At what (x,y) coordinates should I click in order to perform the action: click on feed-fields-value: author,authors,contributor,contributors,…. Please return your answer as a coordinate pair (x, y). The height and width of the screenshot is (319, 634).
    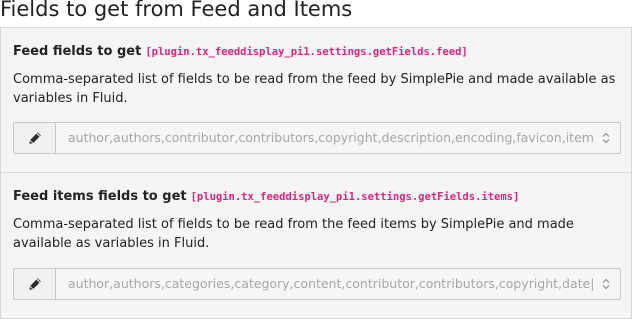
    Looking at the image, I should click on (331, 137).